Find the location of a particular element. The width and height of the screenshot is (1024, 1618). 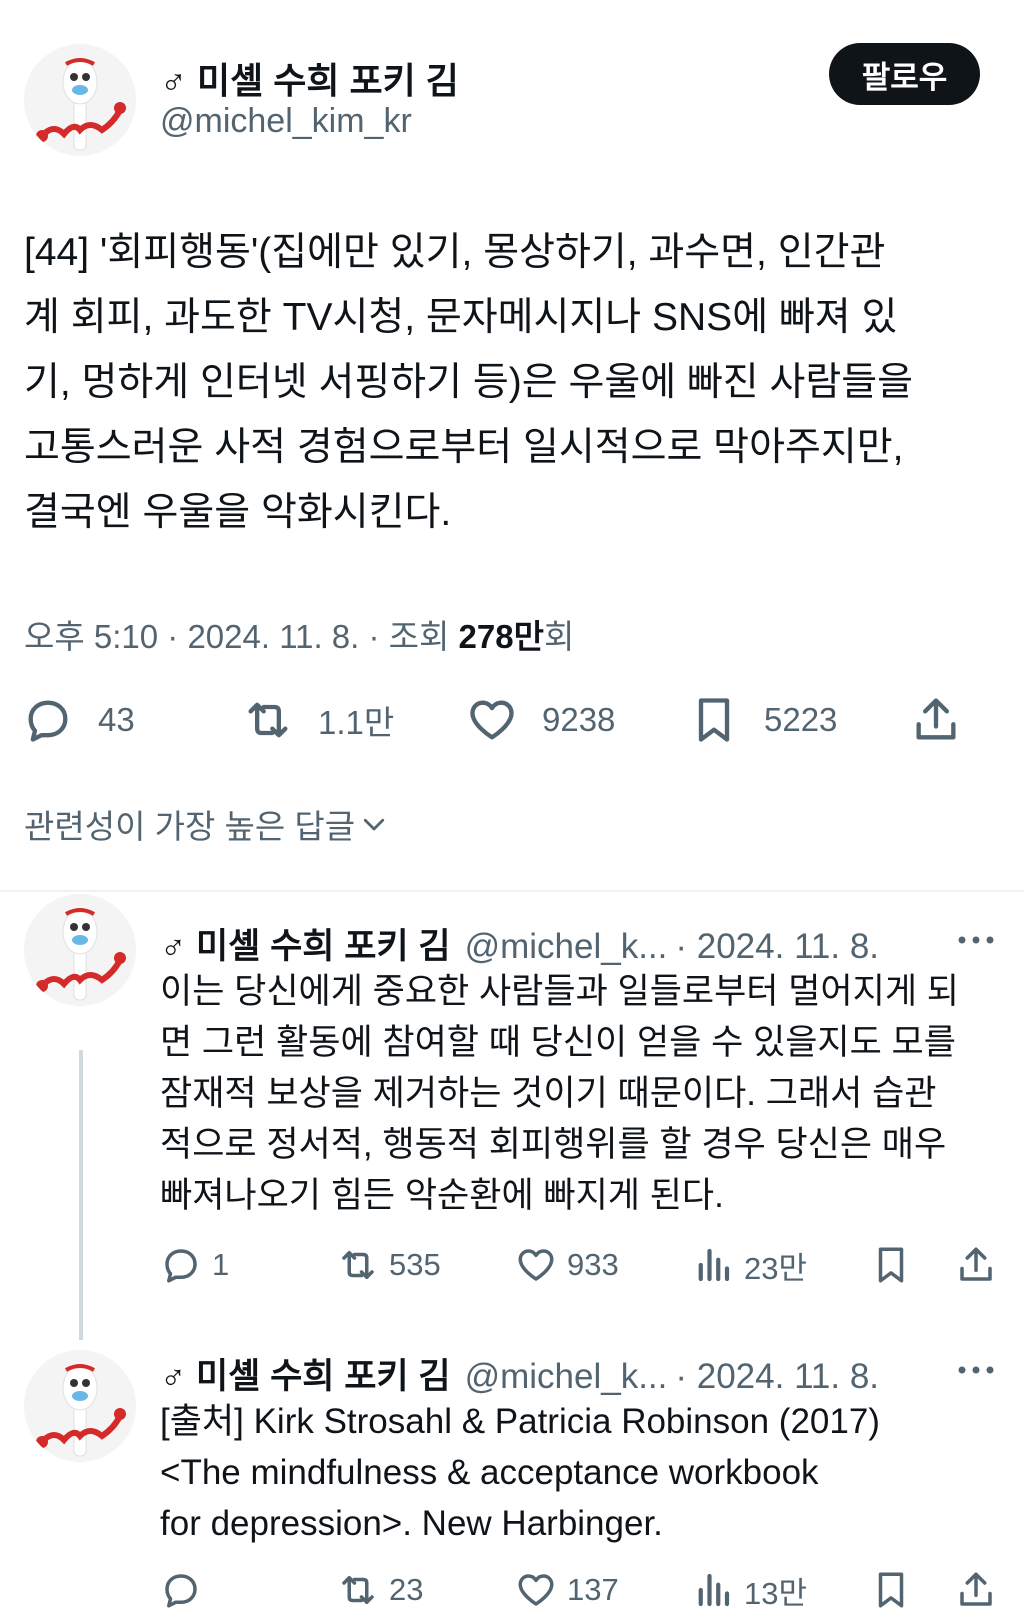

views-button: 23만 is located at coordinates (749, 1265).